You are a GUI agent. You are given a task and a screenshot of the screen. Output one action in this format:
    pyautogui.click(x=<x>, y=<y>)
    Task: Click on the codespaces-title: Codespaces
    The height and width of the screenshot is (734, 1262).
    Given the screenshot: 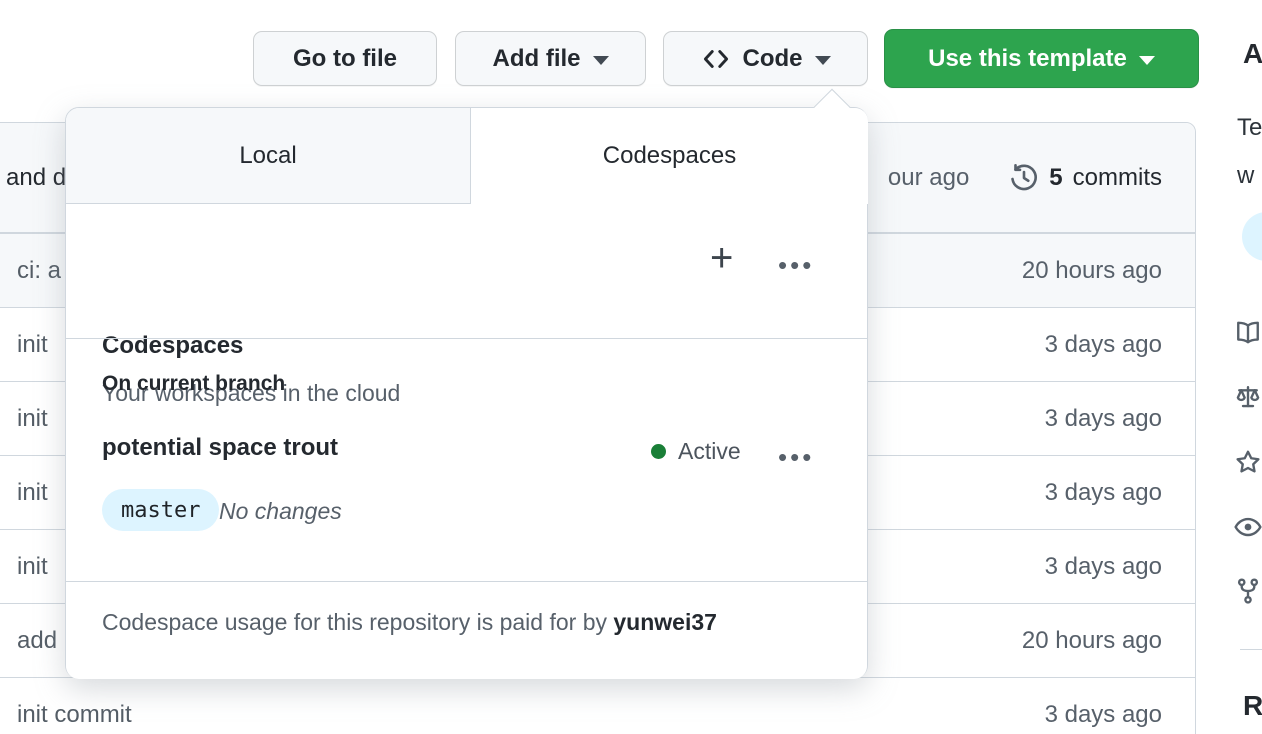 What is the action you would take?
    pyautogui.click(x=173, y=345)
    